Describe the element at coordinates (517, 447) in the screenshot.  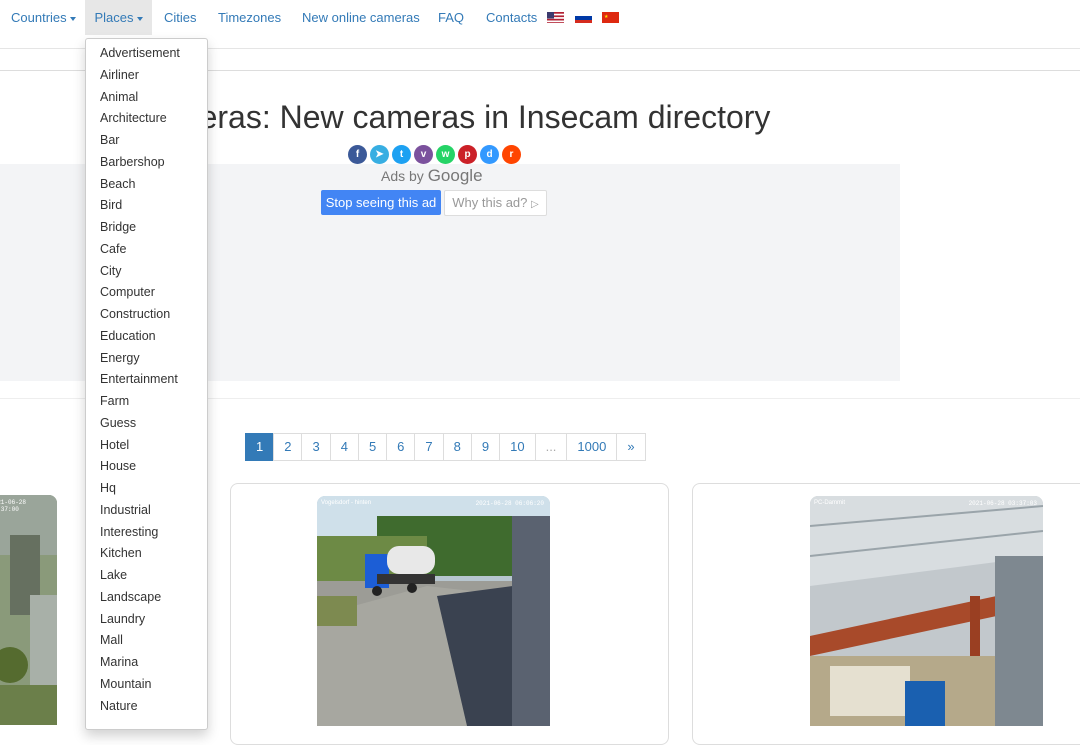
I see `page-link: 10` at that location.